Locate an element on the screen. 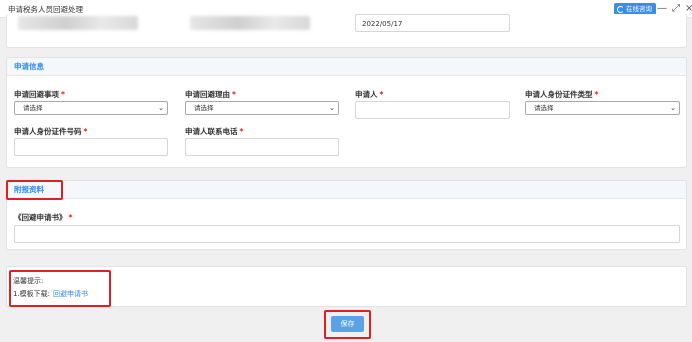  applicant-input is located at coordinates (432, 110).